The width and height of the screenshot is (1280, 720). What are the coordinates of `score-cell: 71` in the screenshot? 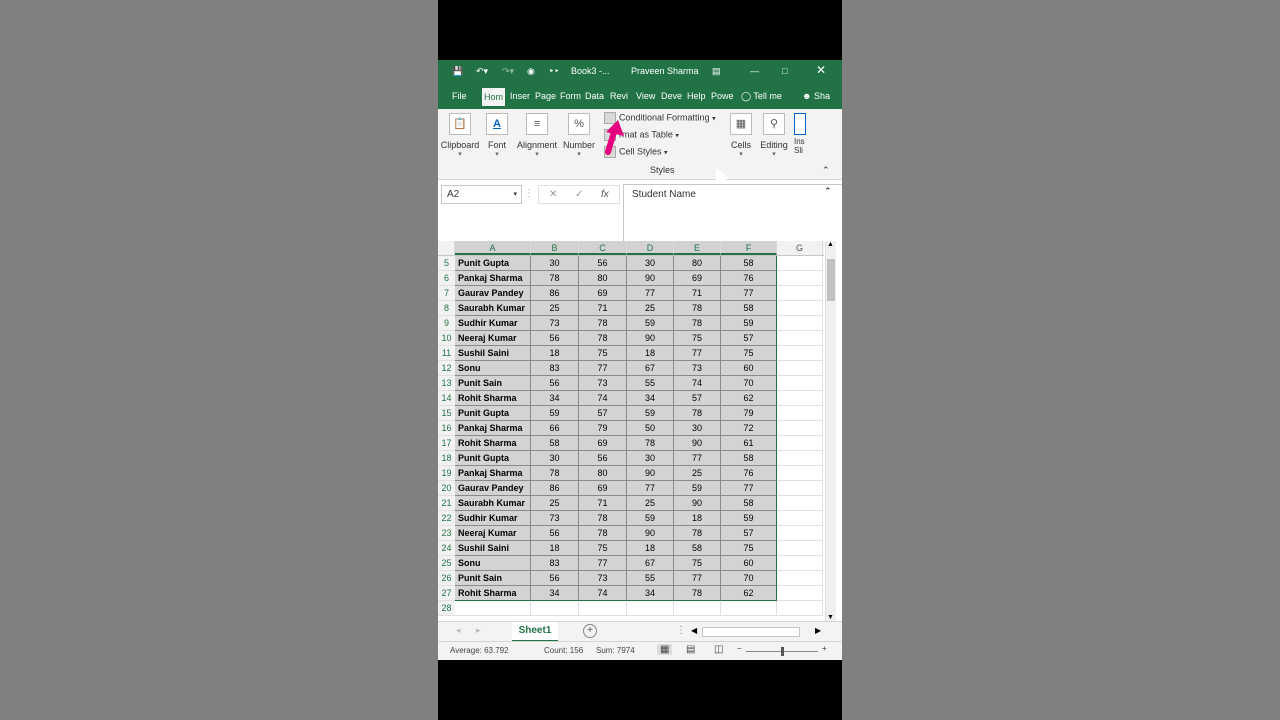 It's located at (697, 293).